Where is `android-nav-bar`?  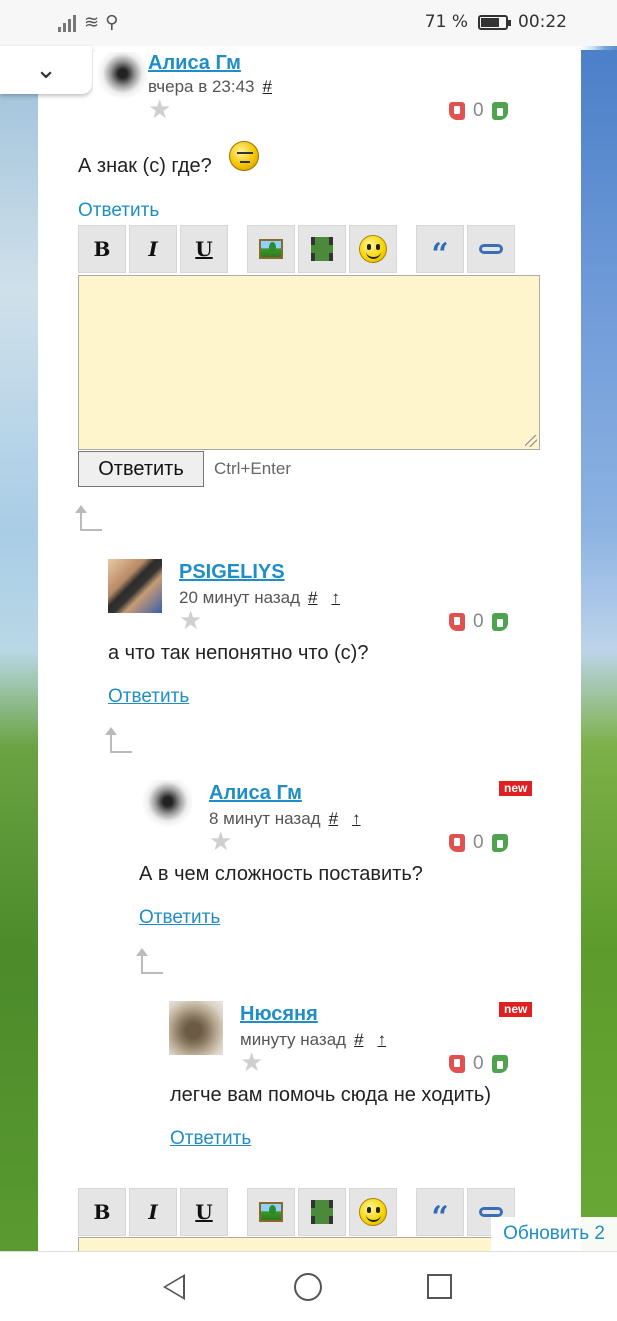
android-nav-bar is located at coordinates (308, 1286).